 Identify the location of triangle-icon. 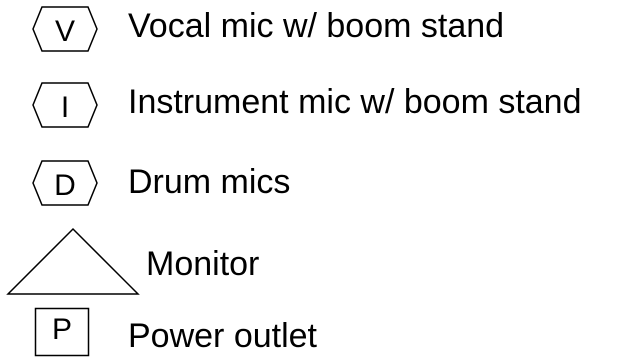
(73, 261).